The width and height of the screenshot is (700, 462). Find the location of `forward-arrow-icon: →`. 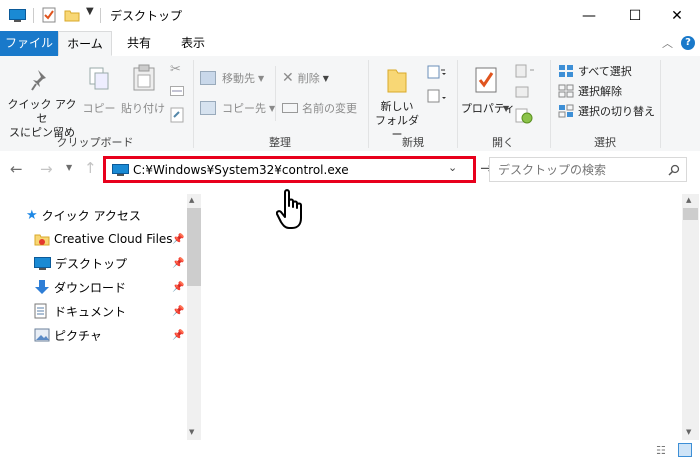

forward-arrow-icon: → is located at coordinates (46, 169).